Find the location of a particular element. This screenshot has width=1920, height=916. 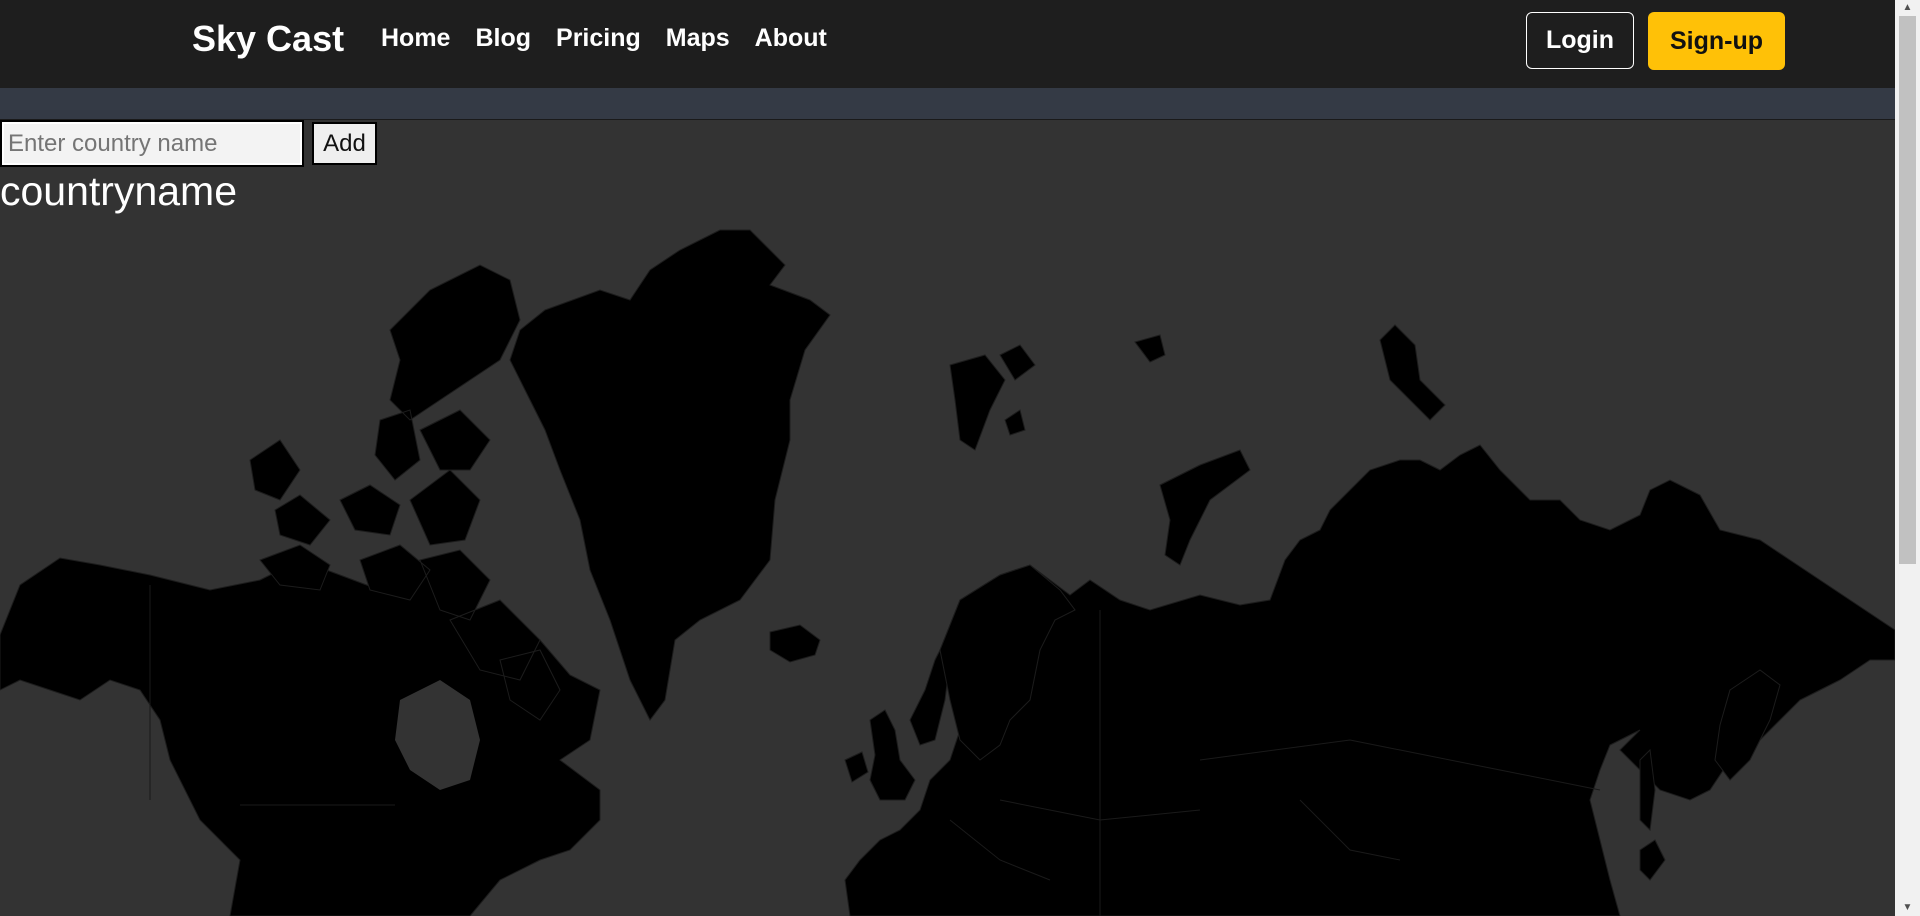

country-name-input is located at coordinates (152, 143).